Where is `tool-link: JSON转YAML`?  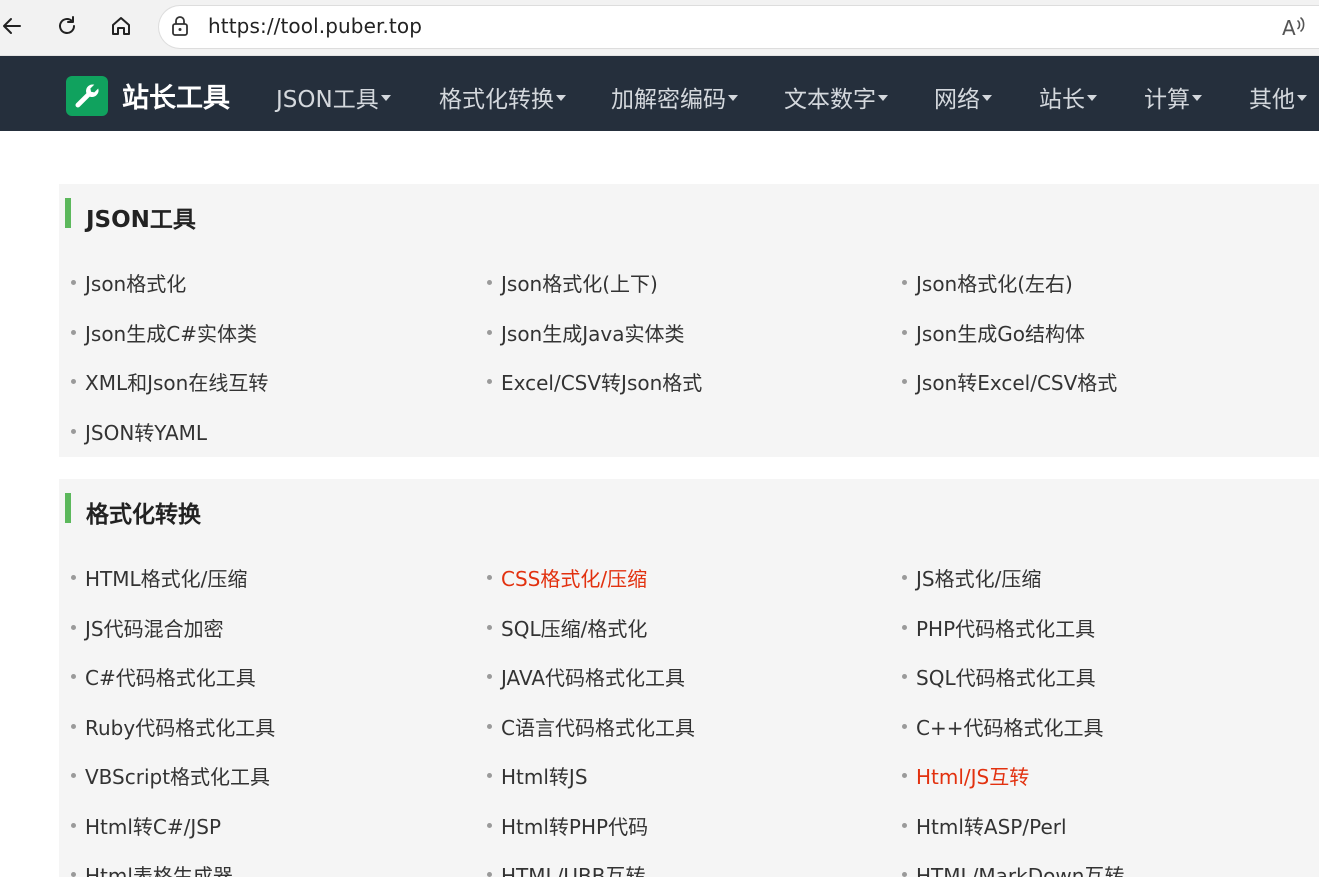 tool-link: JSON转YAML is located at coordinates (139, 431).